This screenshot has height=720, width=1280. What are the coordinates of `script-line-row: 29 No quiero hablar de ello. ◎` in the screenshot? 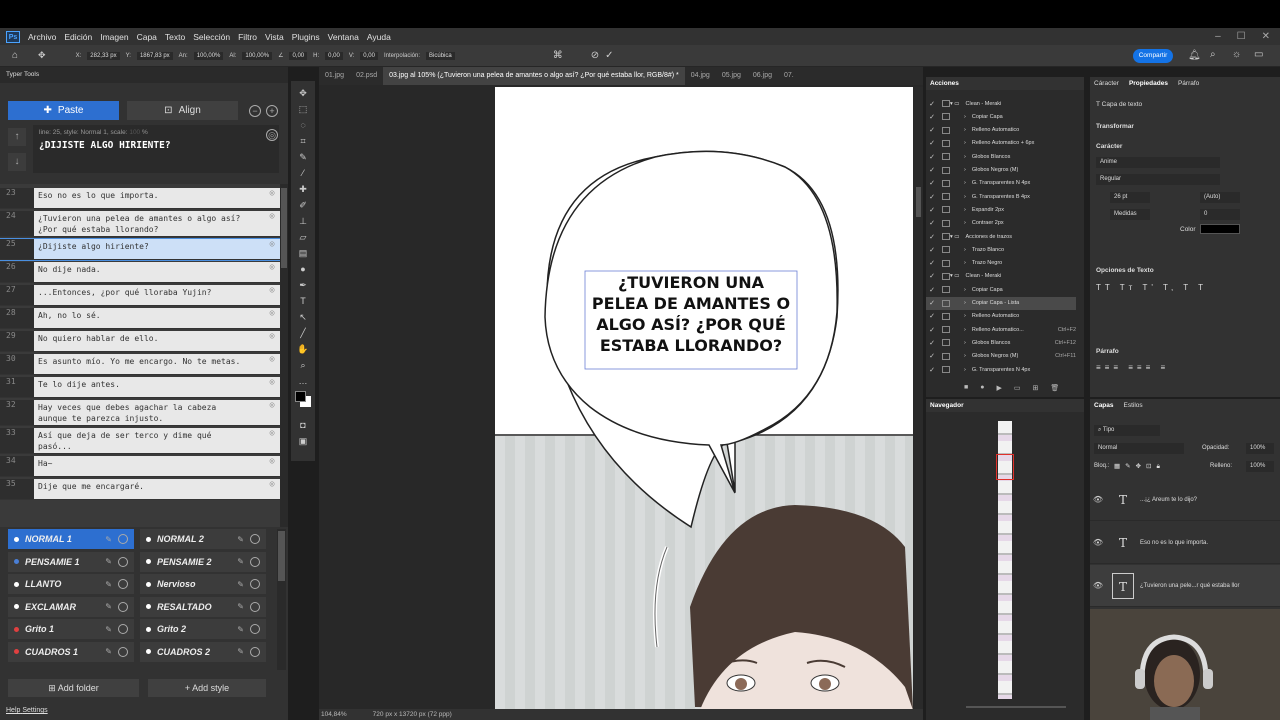 It's located at (140, 341).